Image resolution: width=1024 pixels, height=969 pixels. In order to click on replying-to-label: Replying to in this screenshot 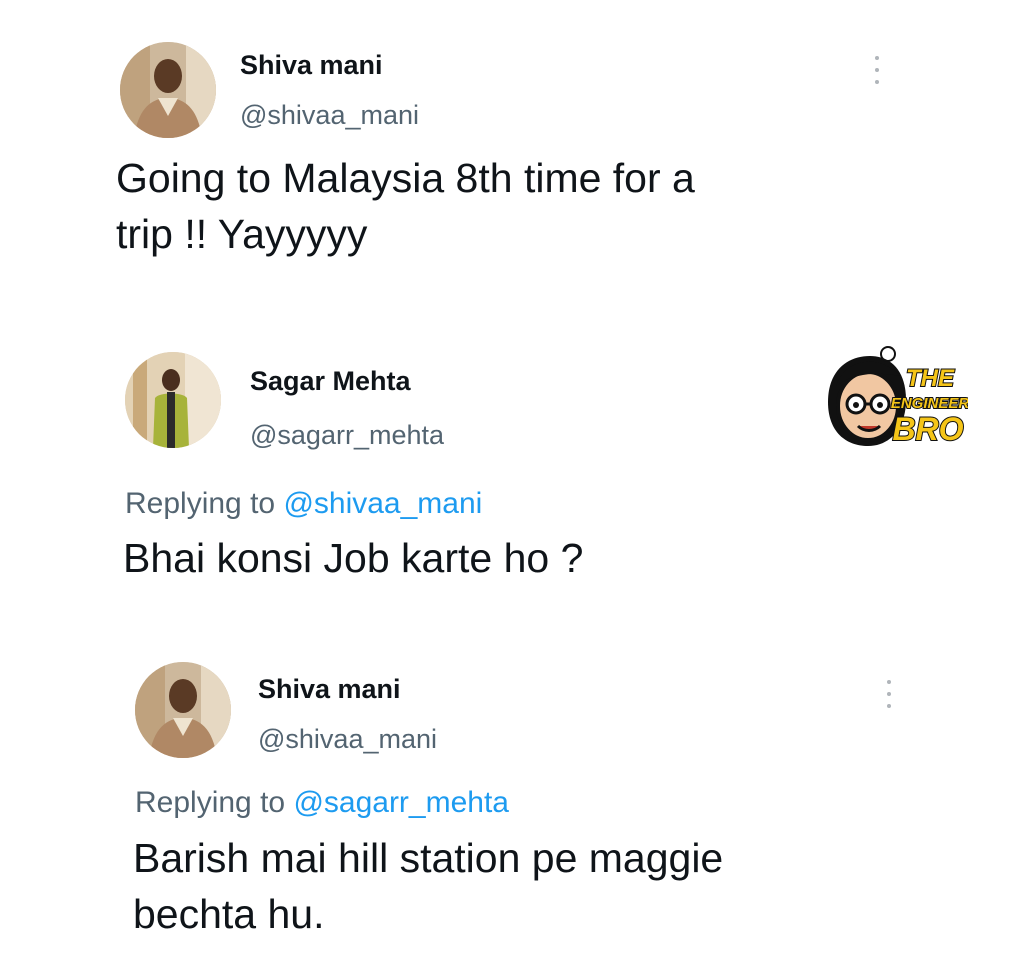, I will do `click(210, 802)`.